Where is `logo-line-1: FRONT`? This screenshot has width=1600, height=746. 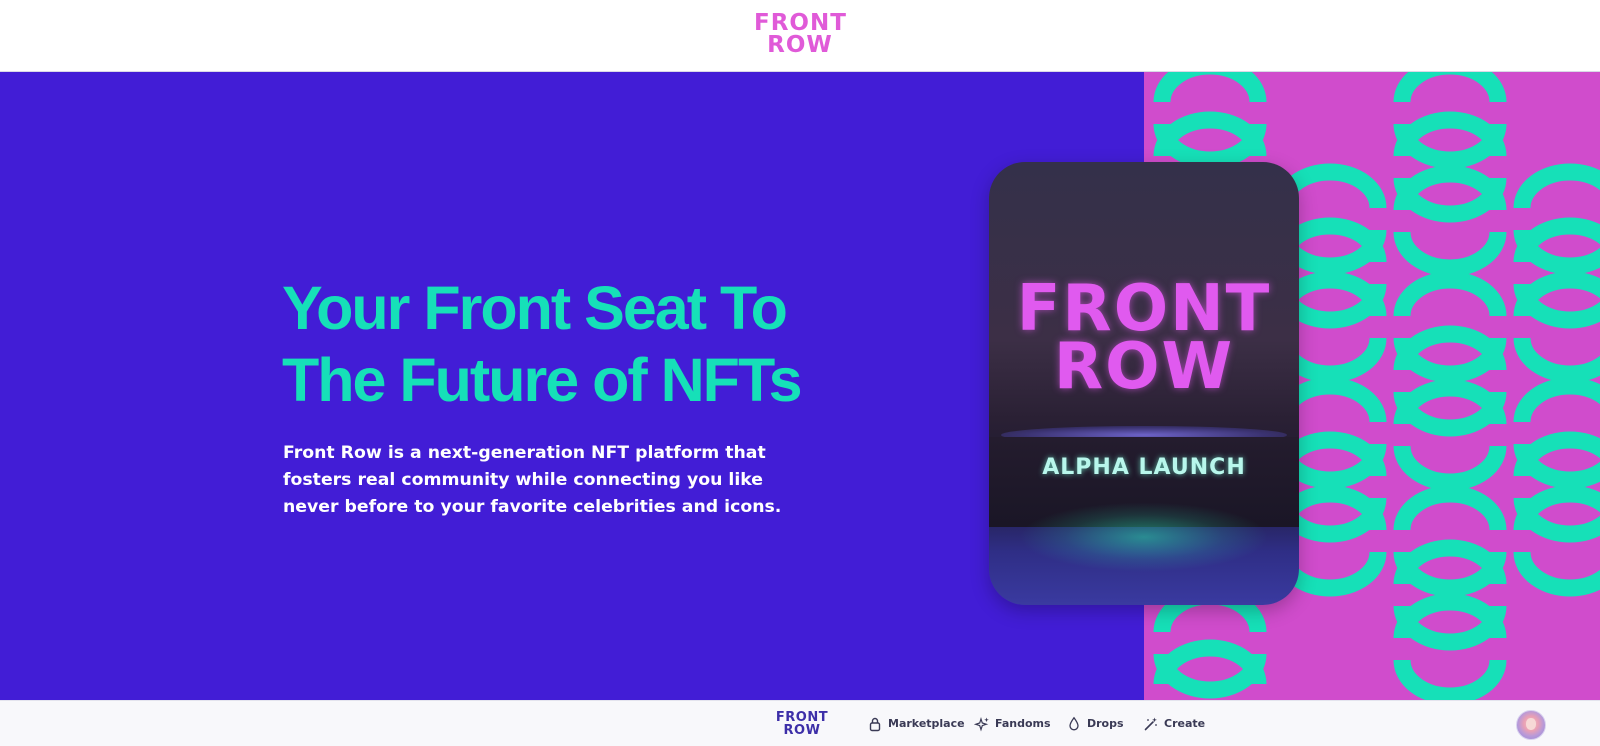 logo-line-1: FRONT is located at coordinates (800, 23).